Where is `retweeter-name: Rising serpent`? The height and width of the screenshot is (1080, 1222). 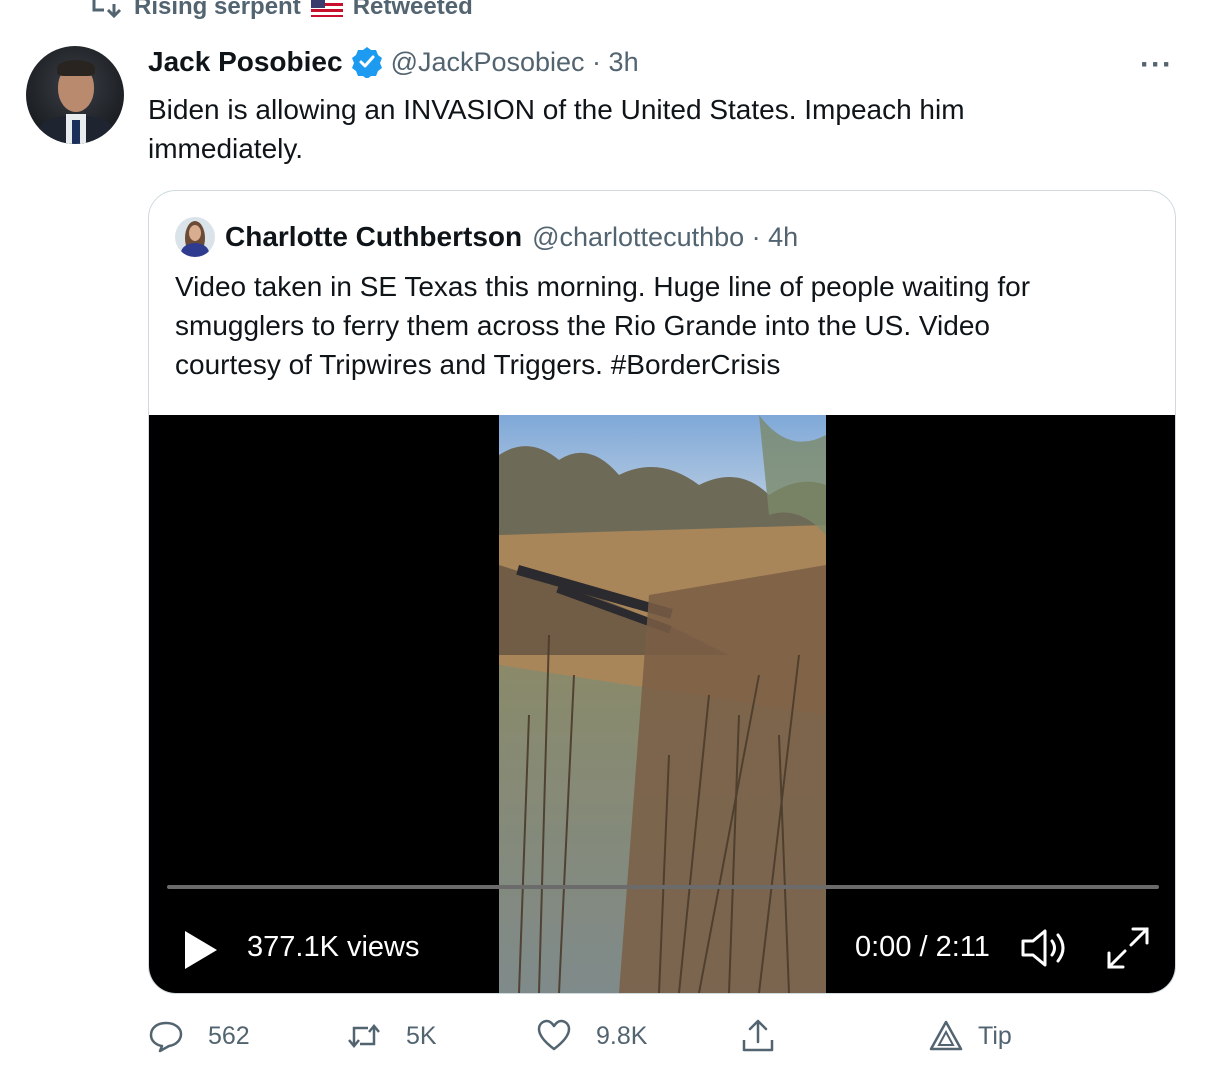 retweeter-name: Rising serpent is located at coordinates (217, 10).